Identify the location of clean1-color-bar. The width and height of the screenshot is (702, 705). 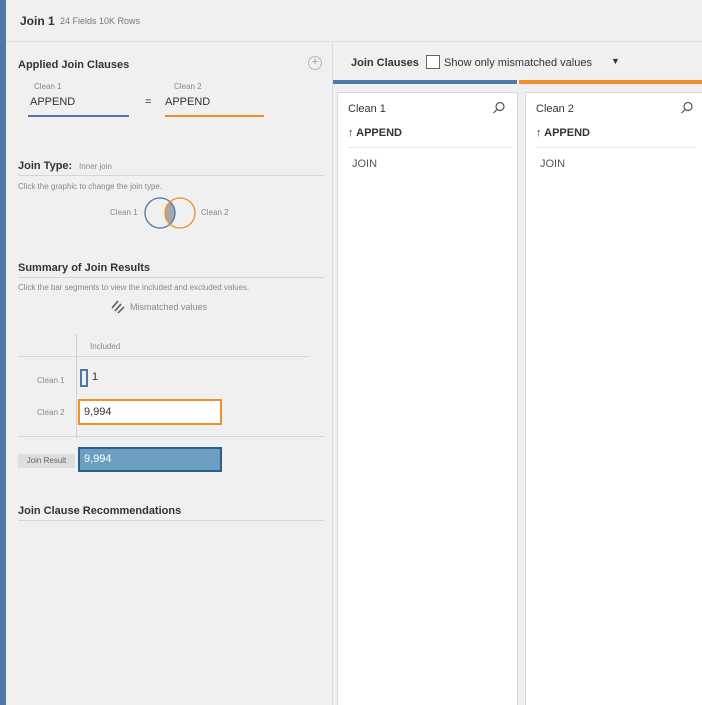
(425, 82).